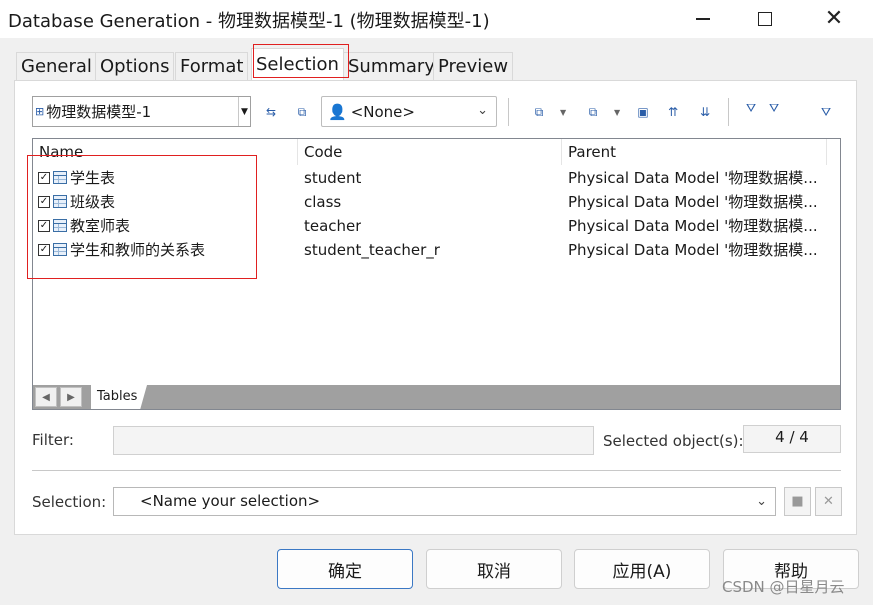 The image size is (873, 605). I want to click on model-select-value: 物理数据模型-1, so click(99, 112).